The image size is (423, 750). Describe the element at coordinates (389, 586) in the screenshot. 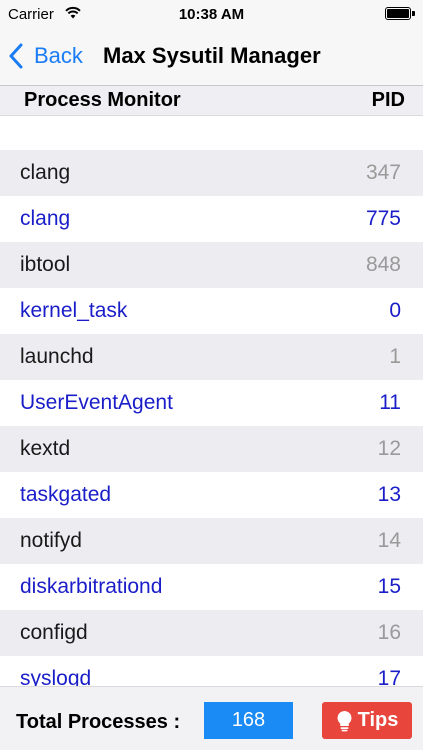

I see `process-pid: 15` at that location.